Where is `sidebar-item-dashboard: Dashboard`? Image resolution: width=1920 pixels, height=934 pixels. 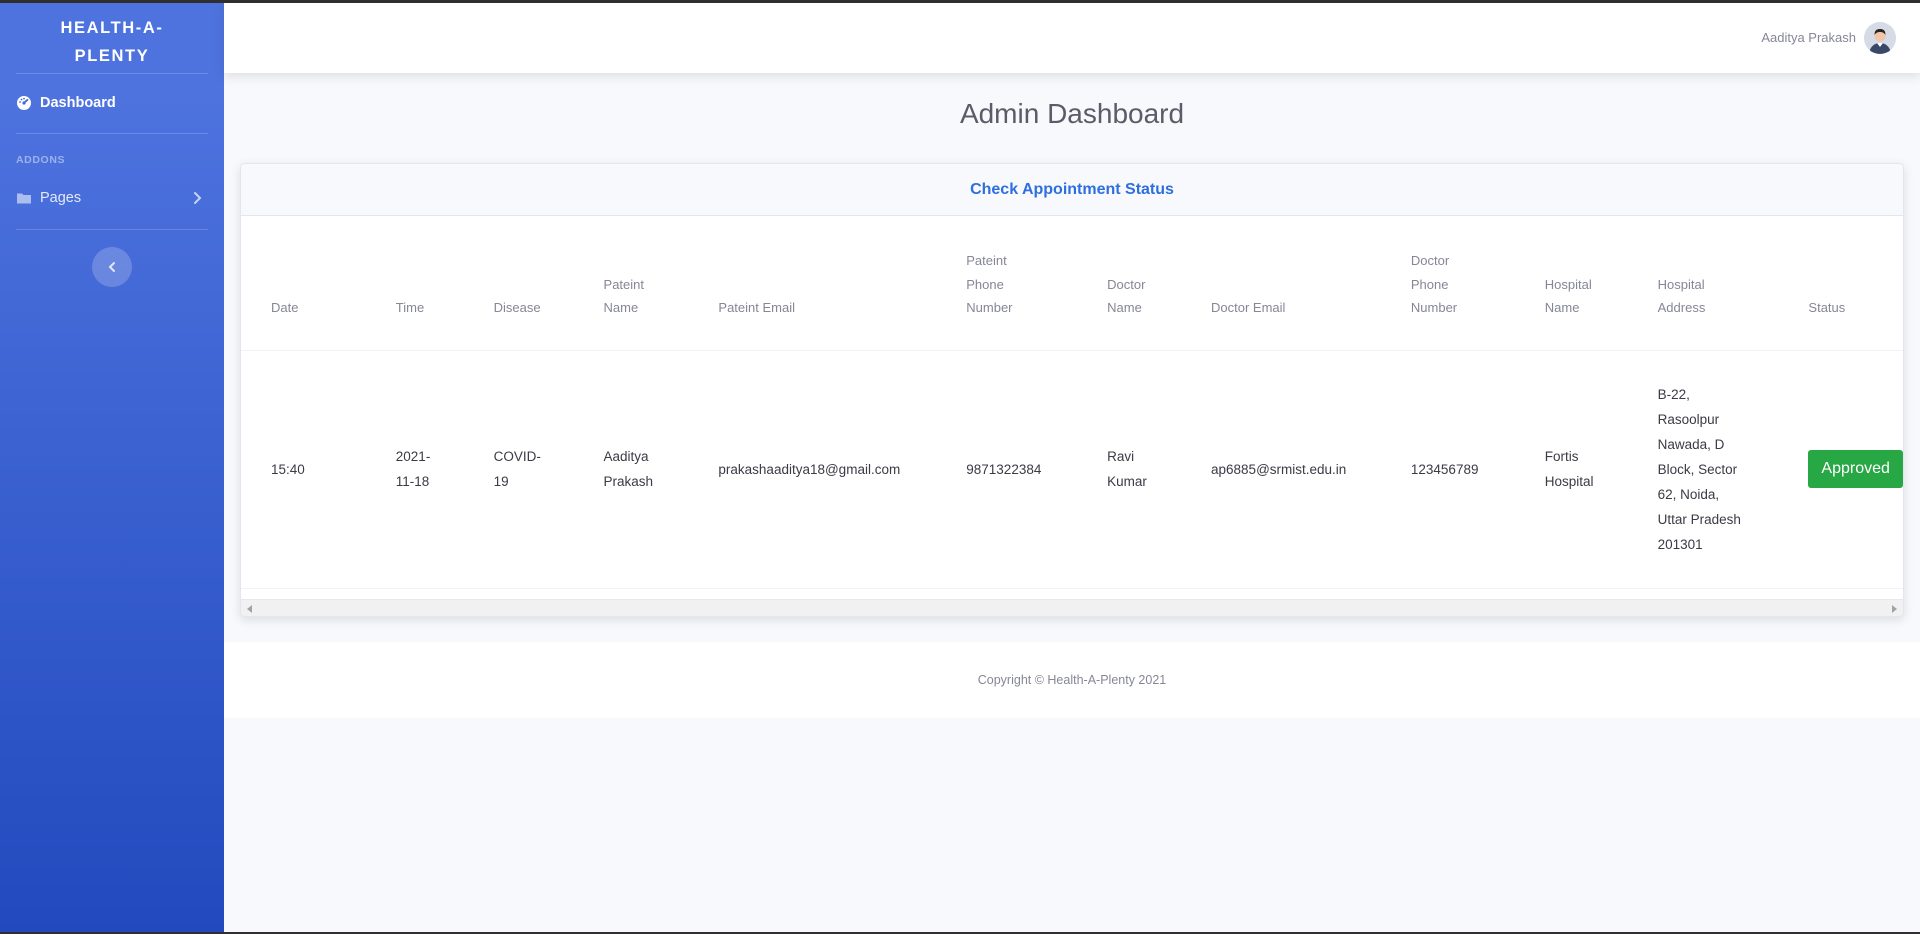
sidebar-item-dashboard: Dashboard is located at coordinates (66, 103).